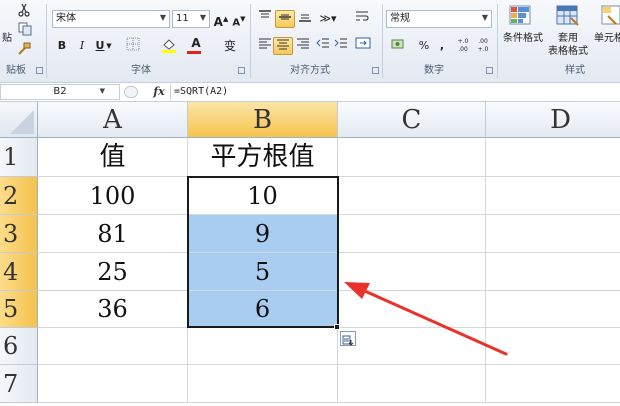 The image size is (620, 406). I want to click on formula-bar: B2 ▼ fx =SQRT(A2), so click(310, 92).